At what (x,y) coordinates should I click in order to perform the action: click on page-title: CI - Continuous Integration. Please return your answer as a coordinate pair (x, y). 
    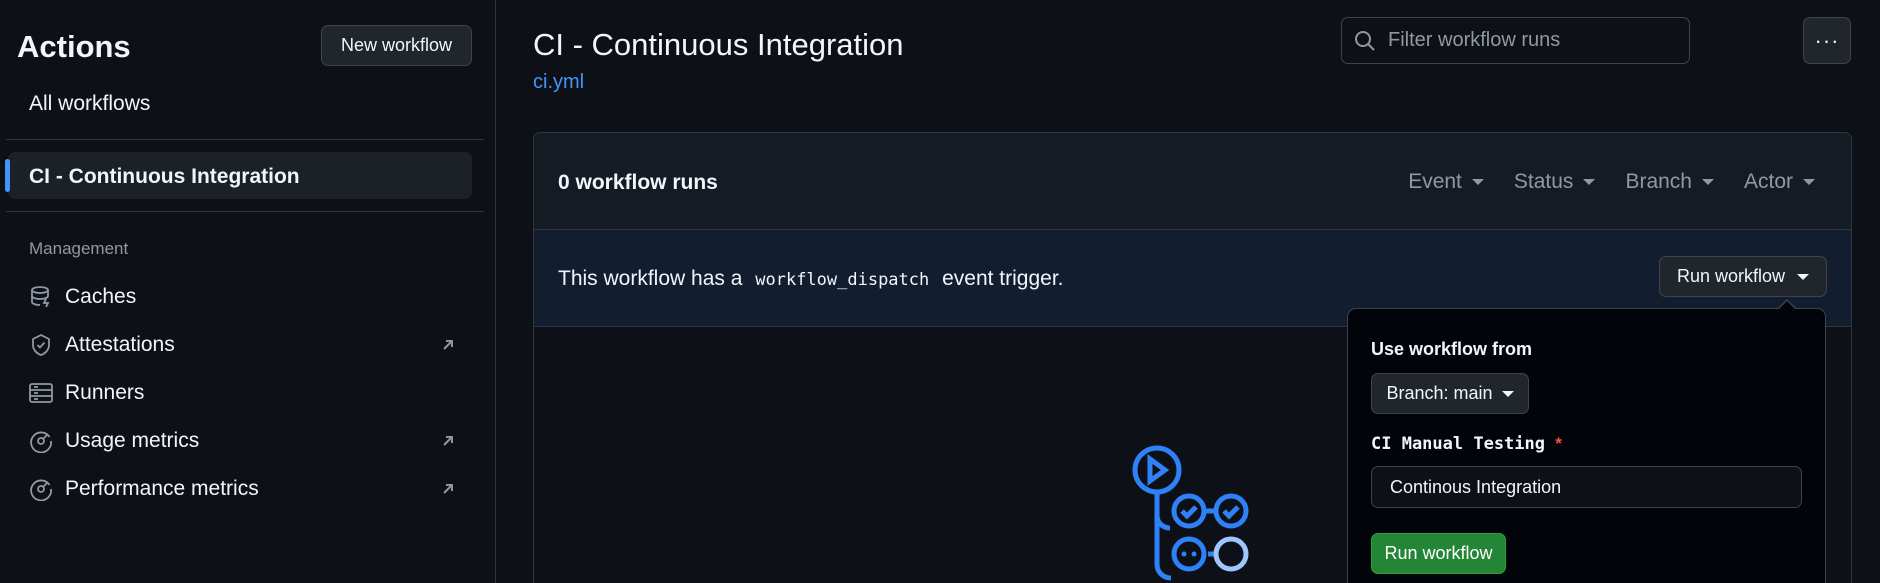
    Looking at the image, I should click on (718, 44).